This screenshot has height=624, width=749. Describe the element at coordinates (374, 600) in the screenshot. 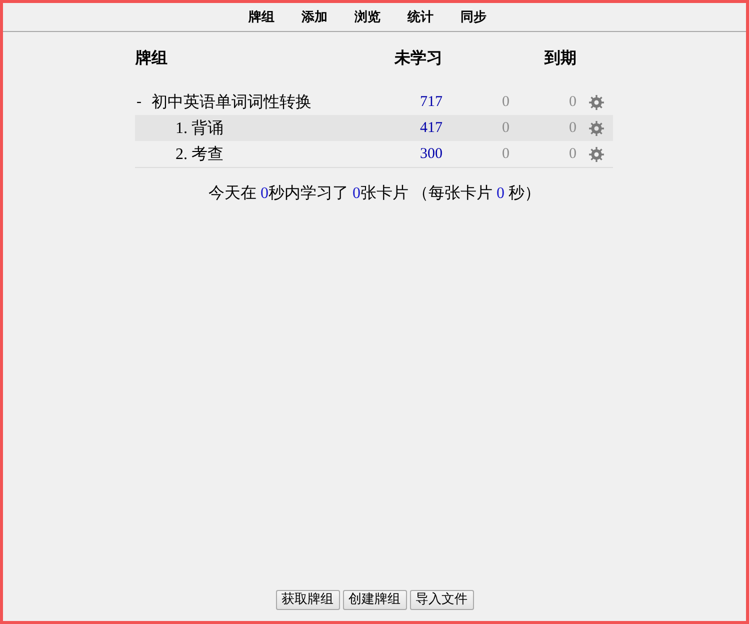

I see `action-button: 创建牌组` at that location.